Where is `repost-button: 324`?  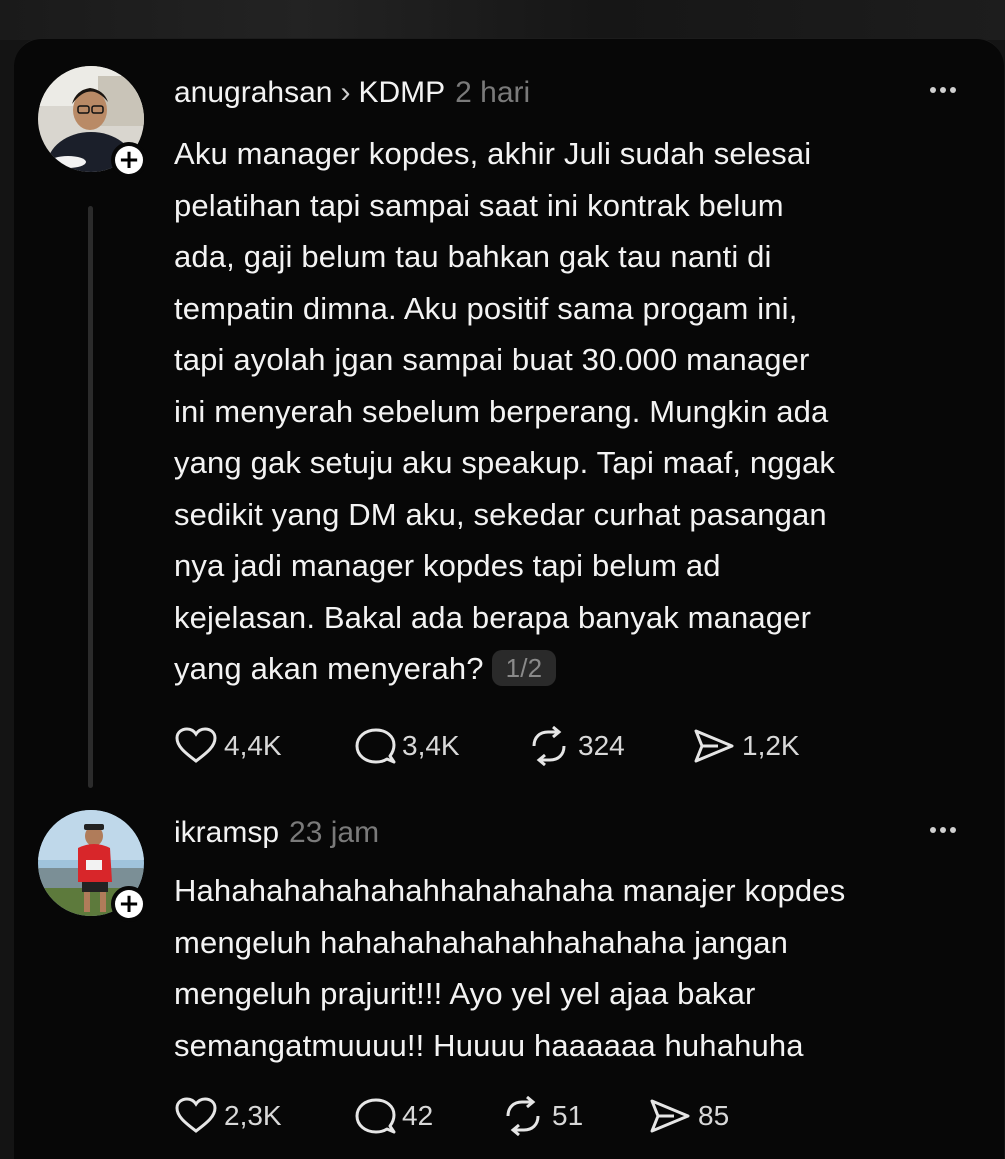 repost-button: 324 is located at coordinates (575, 746).